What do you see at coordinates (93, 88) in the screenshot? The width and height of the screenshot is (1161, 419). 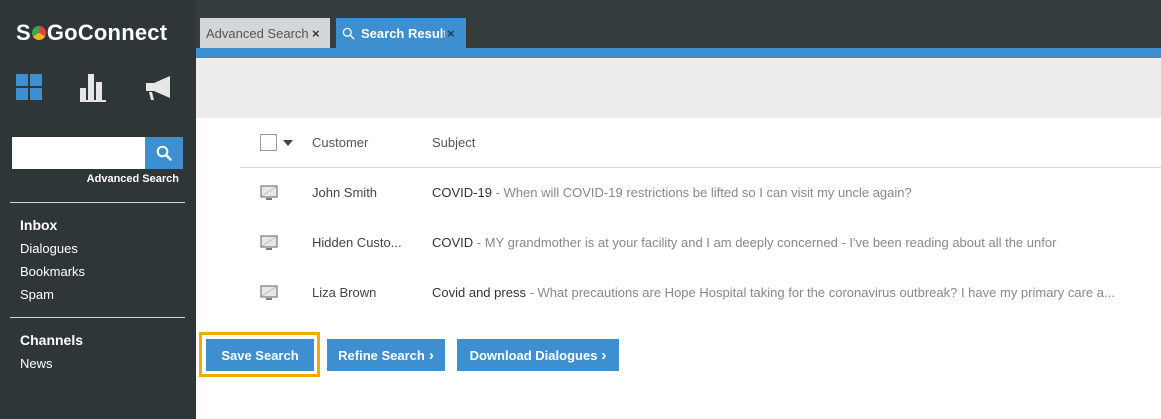 I see `bar-chart-icon` at bounding box center [93, 88].